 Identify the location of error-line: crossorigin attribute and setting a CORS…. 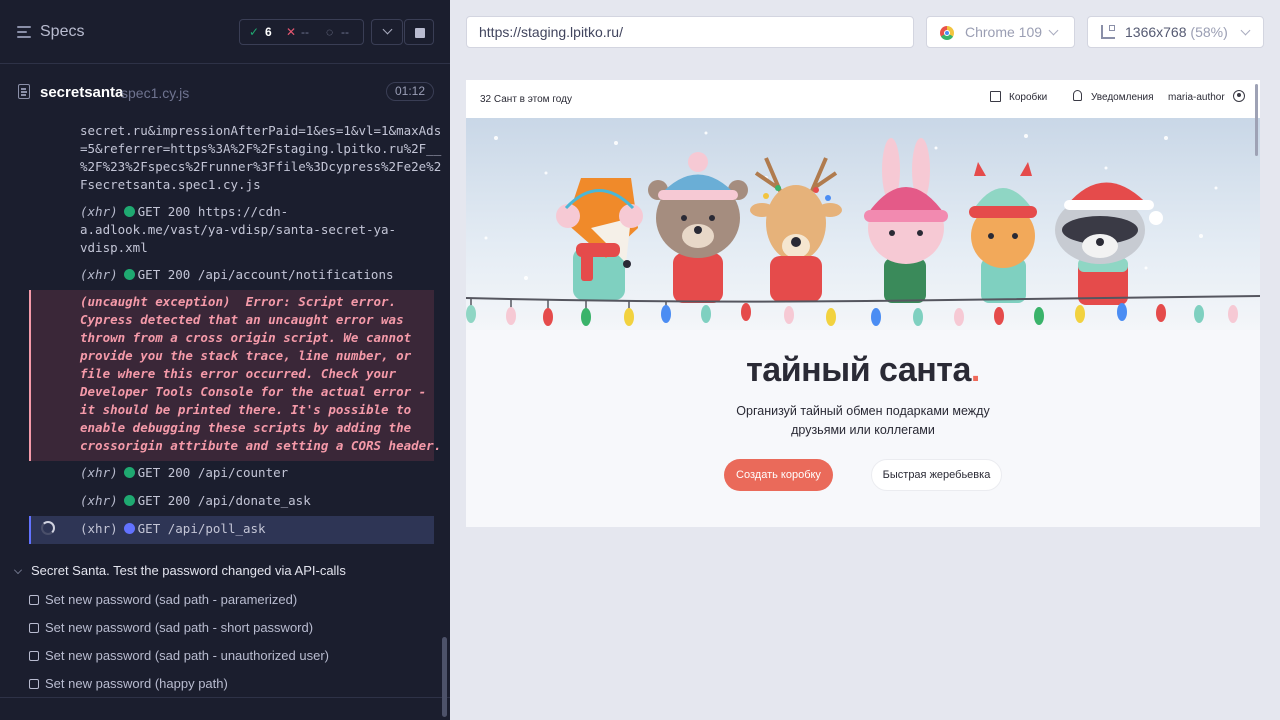
(261, 445).